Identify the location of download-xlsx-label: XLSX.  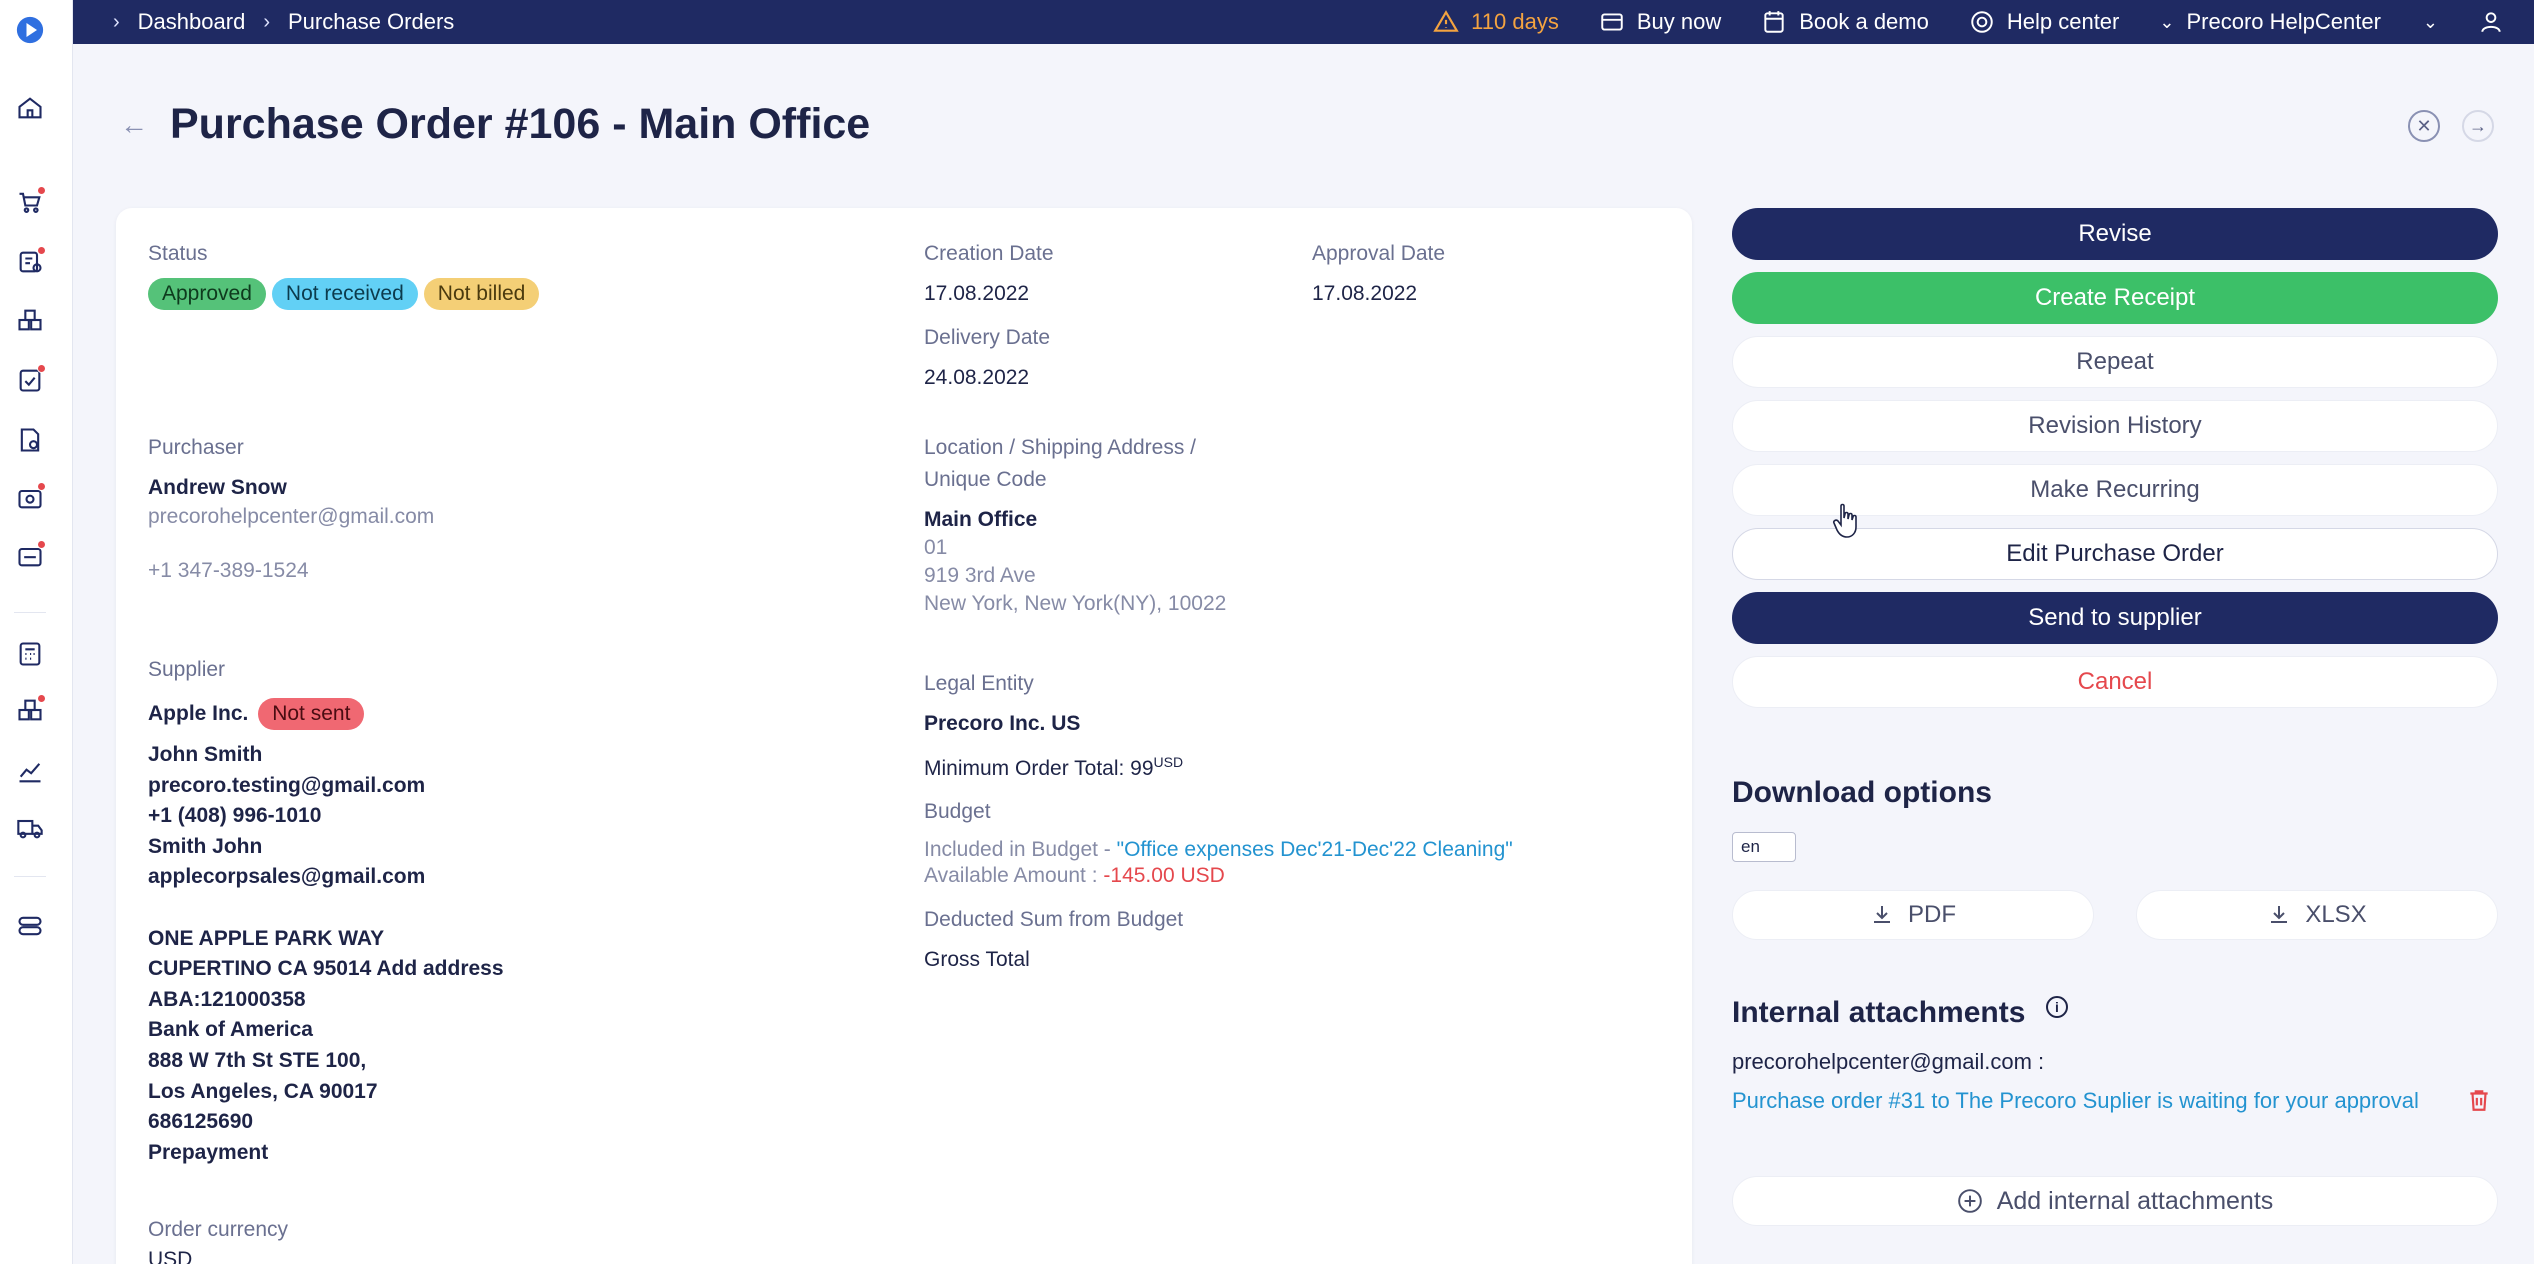
(2336, 914).